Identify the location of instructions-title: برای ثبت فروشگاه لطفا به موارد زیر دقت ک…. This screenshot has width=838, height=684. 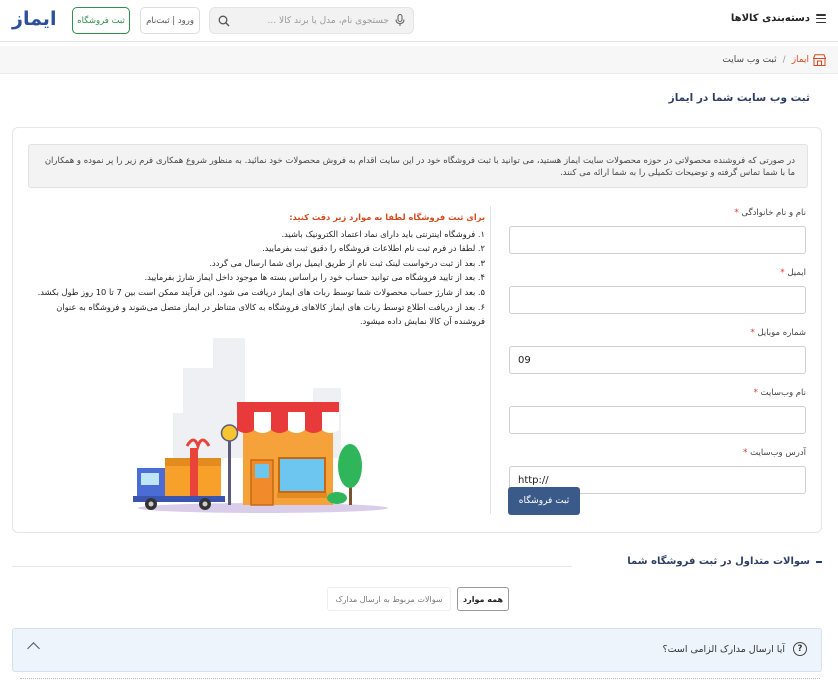
(387, 217).